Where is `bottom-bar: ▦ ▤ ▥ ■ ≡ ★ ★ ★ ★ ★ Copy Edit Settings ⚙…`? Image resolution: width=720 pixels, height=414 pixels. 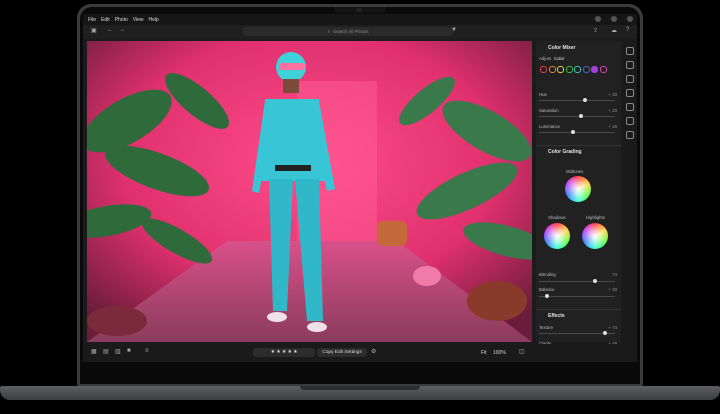 bottom-bar: ▦ ▤ ▥ ■ ≡ ★ ★ ★ ★ ★ Copy Edit Settings ⚙… is located at coordinates (360, 353).